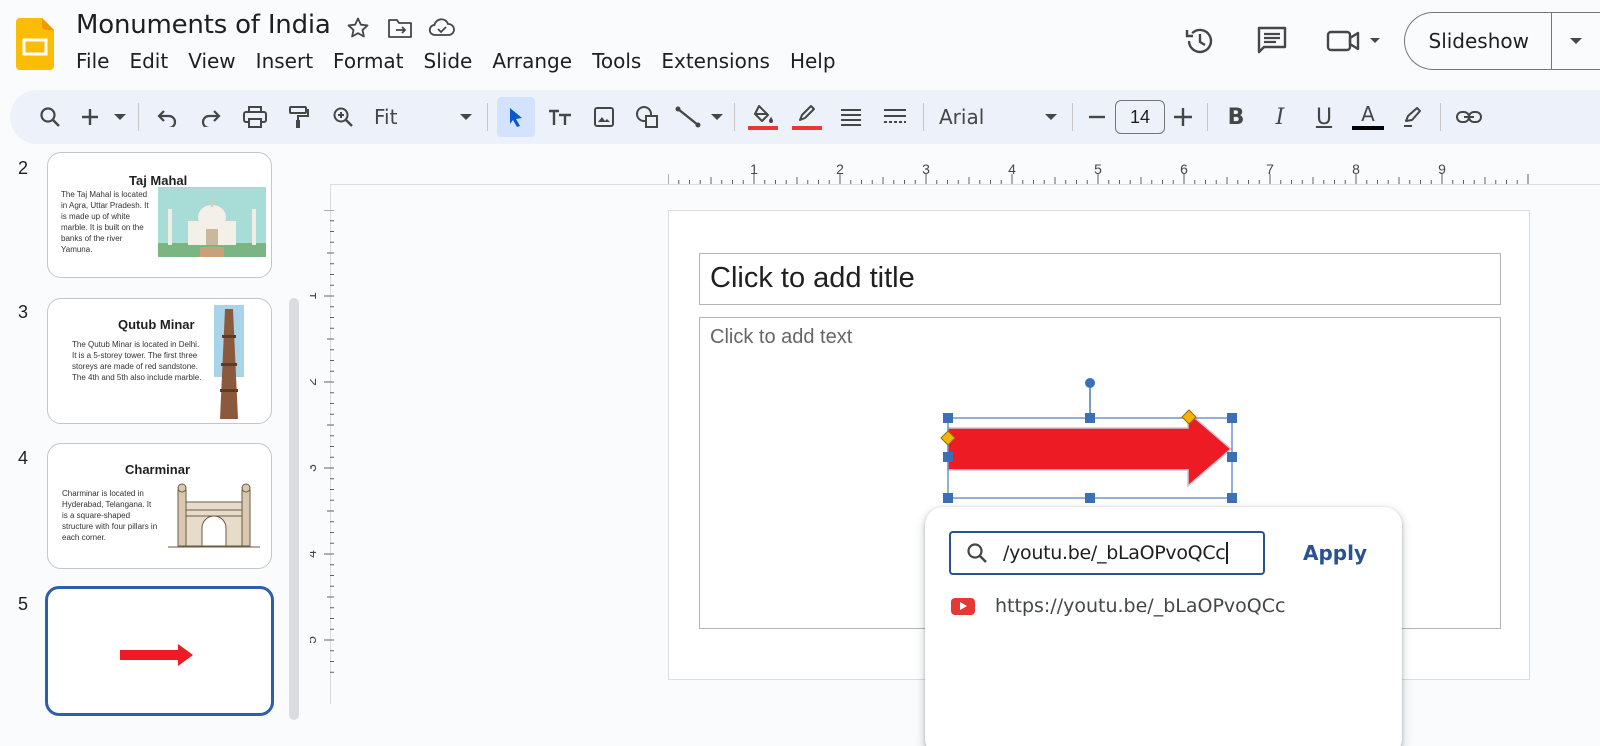  I want to click on ruler-label: 3, so click(926, 169).